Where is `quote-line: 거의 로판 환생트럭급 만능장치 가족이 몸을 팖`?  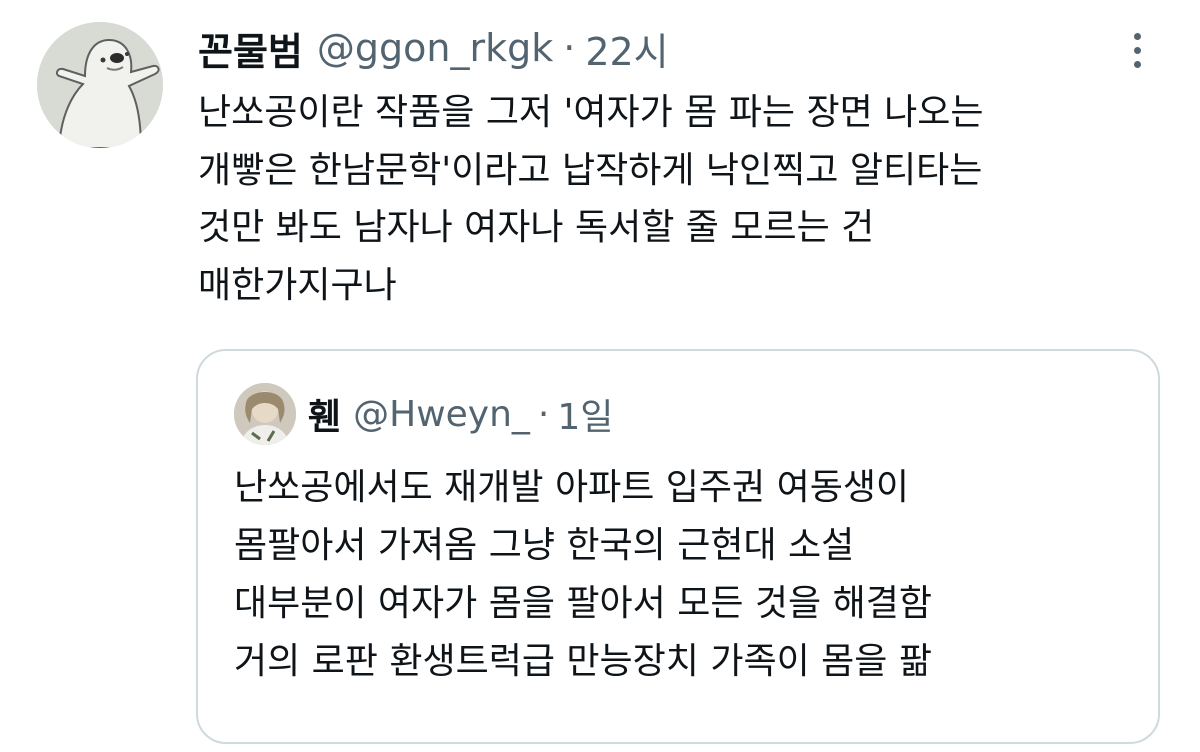
quote-line: 거의 로판 환생트럭급 만능장치 가족이 몸을 팖 is located at coordinates (583, 661).